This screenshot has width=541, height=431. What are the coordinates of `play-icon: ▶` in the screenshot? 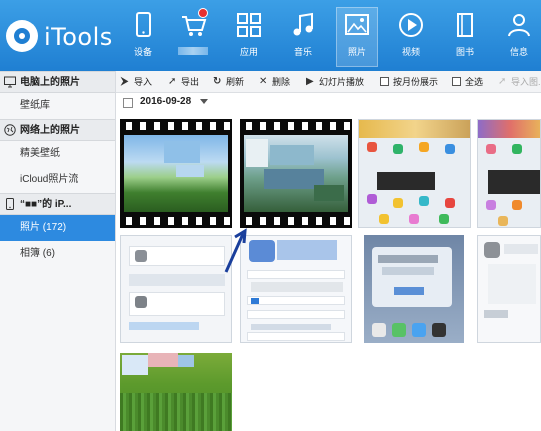 It's located at (310, 81).